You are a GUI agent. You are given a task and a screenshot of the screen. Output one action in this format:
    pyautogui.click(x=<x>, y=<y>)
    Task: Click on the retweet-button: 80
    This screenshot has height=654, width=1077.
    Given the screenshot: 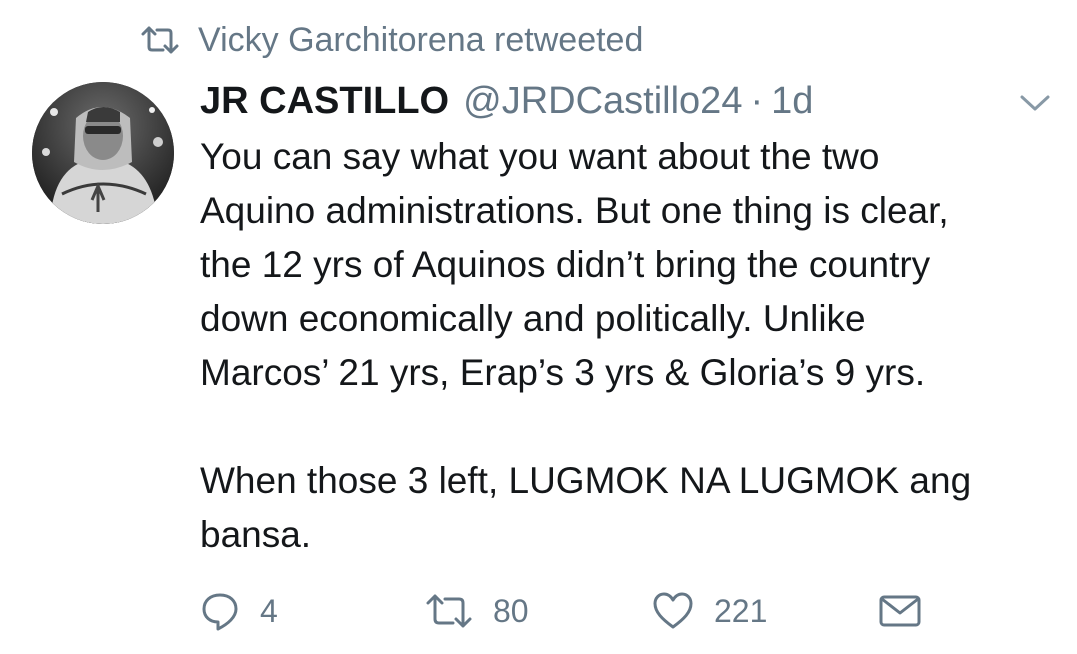 What is the action you would take?
    pyautogui.click(x=477, y=611)
    